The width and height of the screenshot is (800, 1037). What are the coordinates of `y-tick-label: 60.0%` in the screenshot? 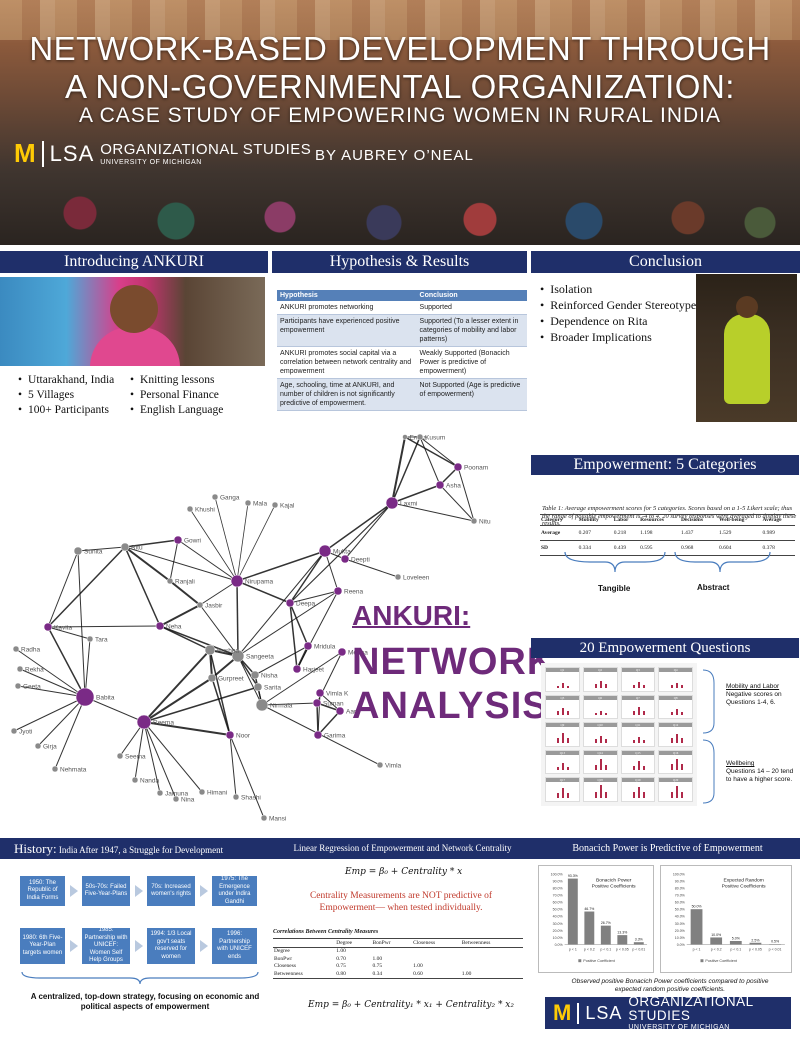 It's located at (558, 903).